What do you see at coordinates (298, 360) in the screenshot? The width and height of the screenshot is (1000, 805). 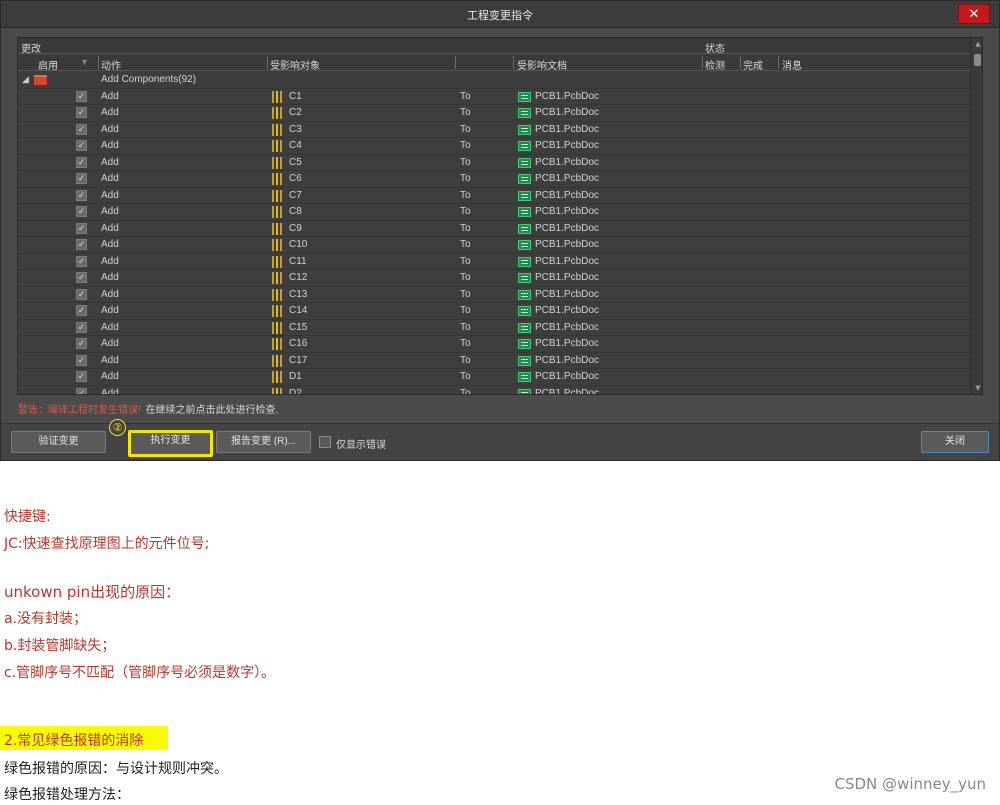 I see `row-object: C17` at bounding box center [298, 360].